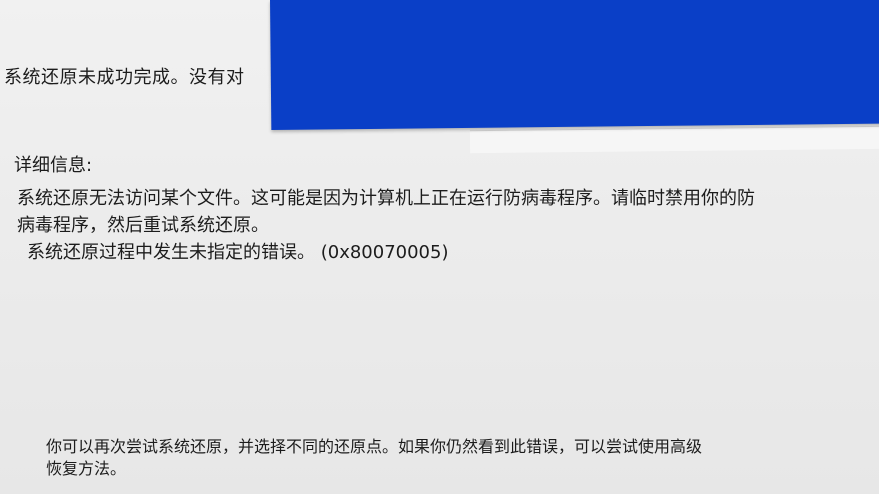 The height and width of the screenshot is (494, 879). Describe the element at coordinates (674, 139) in the screenshot. I see `background-window-edge` at that location.